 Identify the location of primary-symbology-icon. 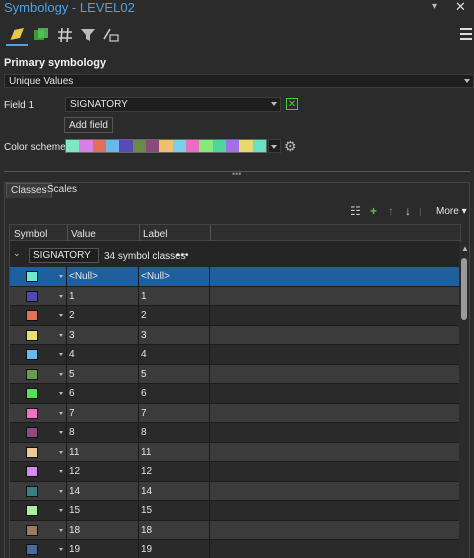
(17, 35).